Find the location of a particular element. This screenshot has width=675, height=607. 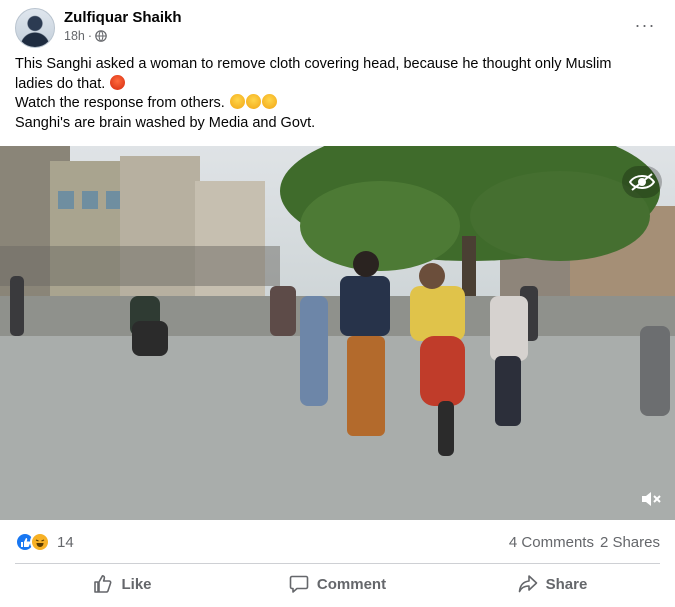

post-text-line-2-row: ladies do that. is located at coordinates (337, 84).